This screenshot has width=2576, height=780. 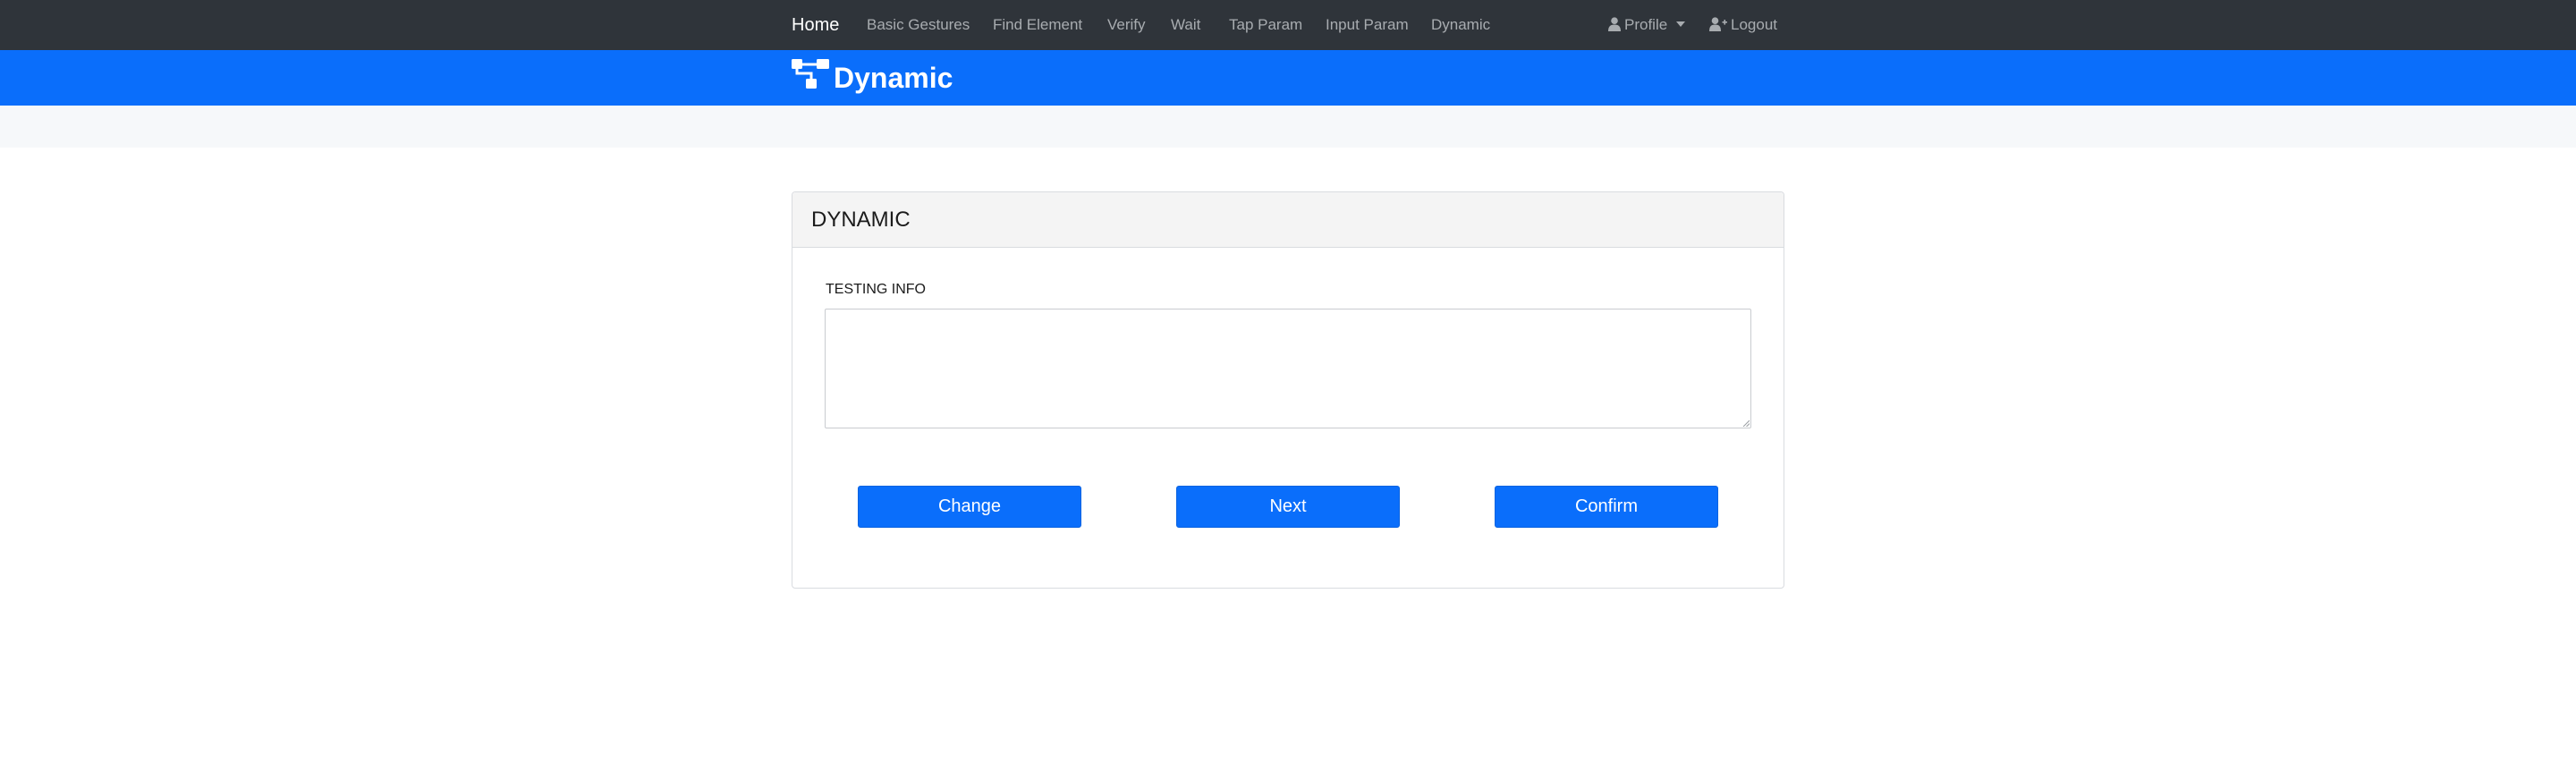 What do you see at coordinates (1288, 220) in the screenshot?
I see `card-header: DYNAMIC` at bounding box center [1288, 220].